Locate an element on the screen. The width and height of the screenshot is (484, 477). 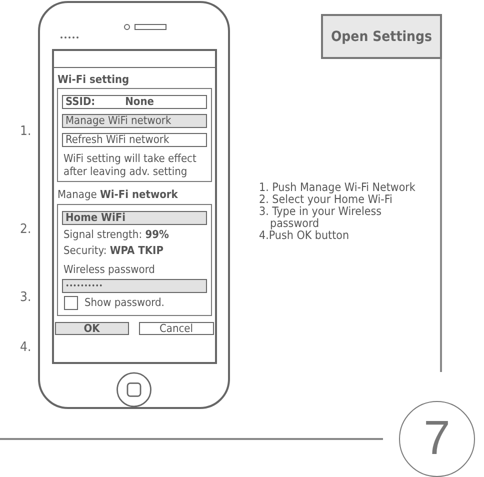
speaker-icon is located at coordinates (145, 27).